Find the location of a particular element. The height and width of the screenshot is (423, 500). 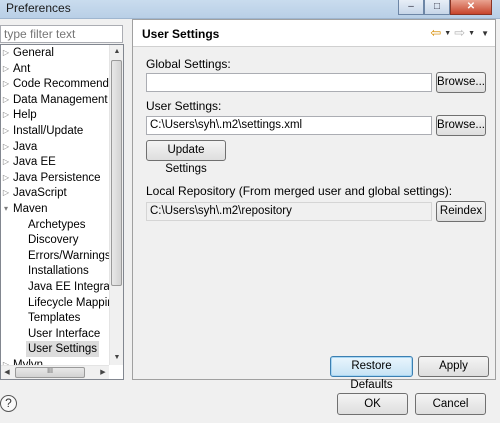

tree-item-label: Data Management is located at coordinates (60, 99).